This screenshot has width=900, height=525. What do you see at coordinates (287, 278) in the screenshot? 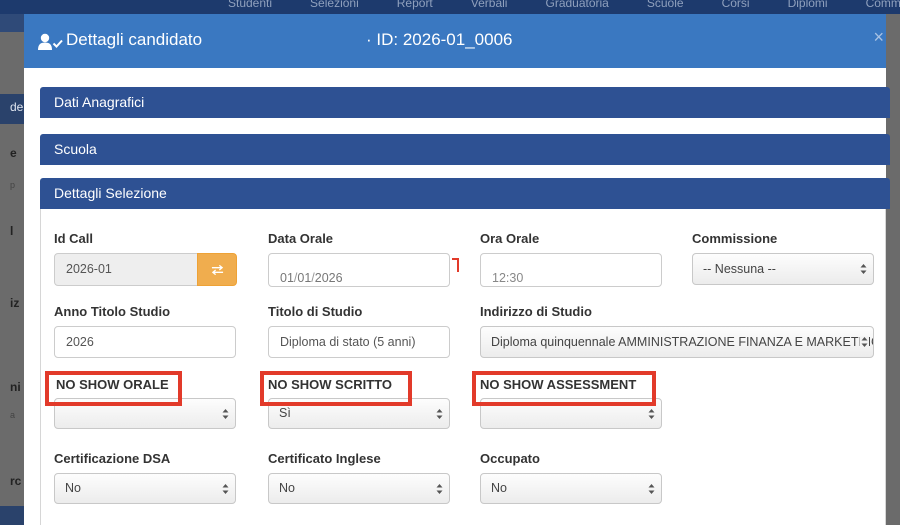
I see `date-day: 01` at bounding box center [287, 278].